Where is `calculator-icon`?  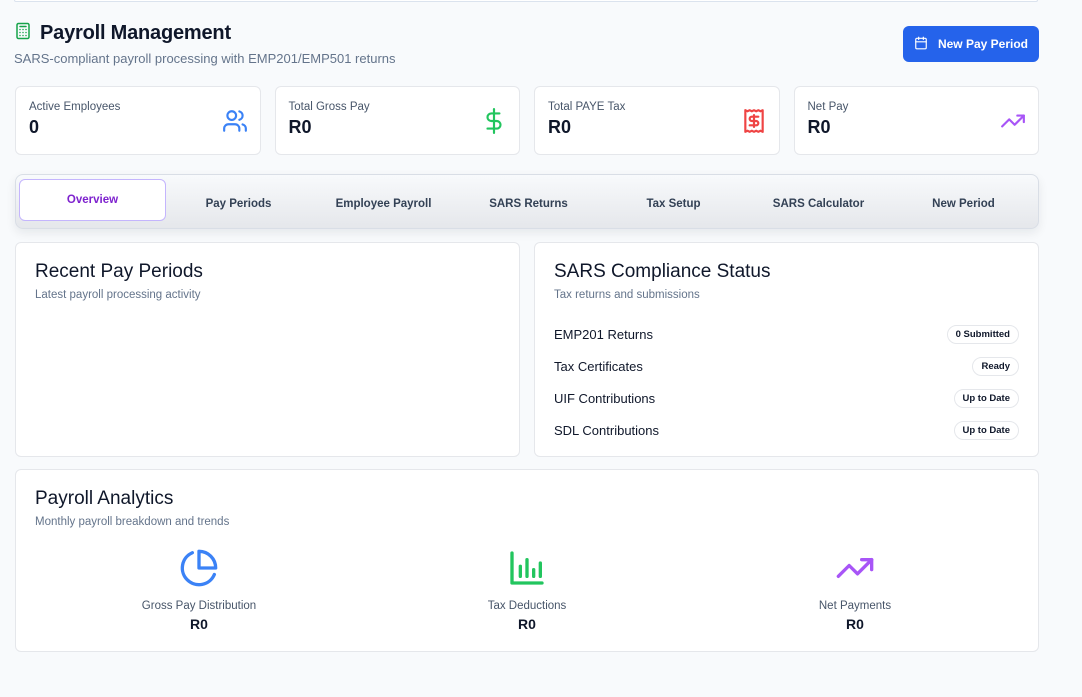 calculator-icon is located at coordinates (23, 33).